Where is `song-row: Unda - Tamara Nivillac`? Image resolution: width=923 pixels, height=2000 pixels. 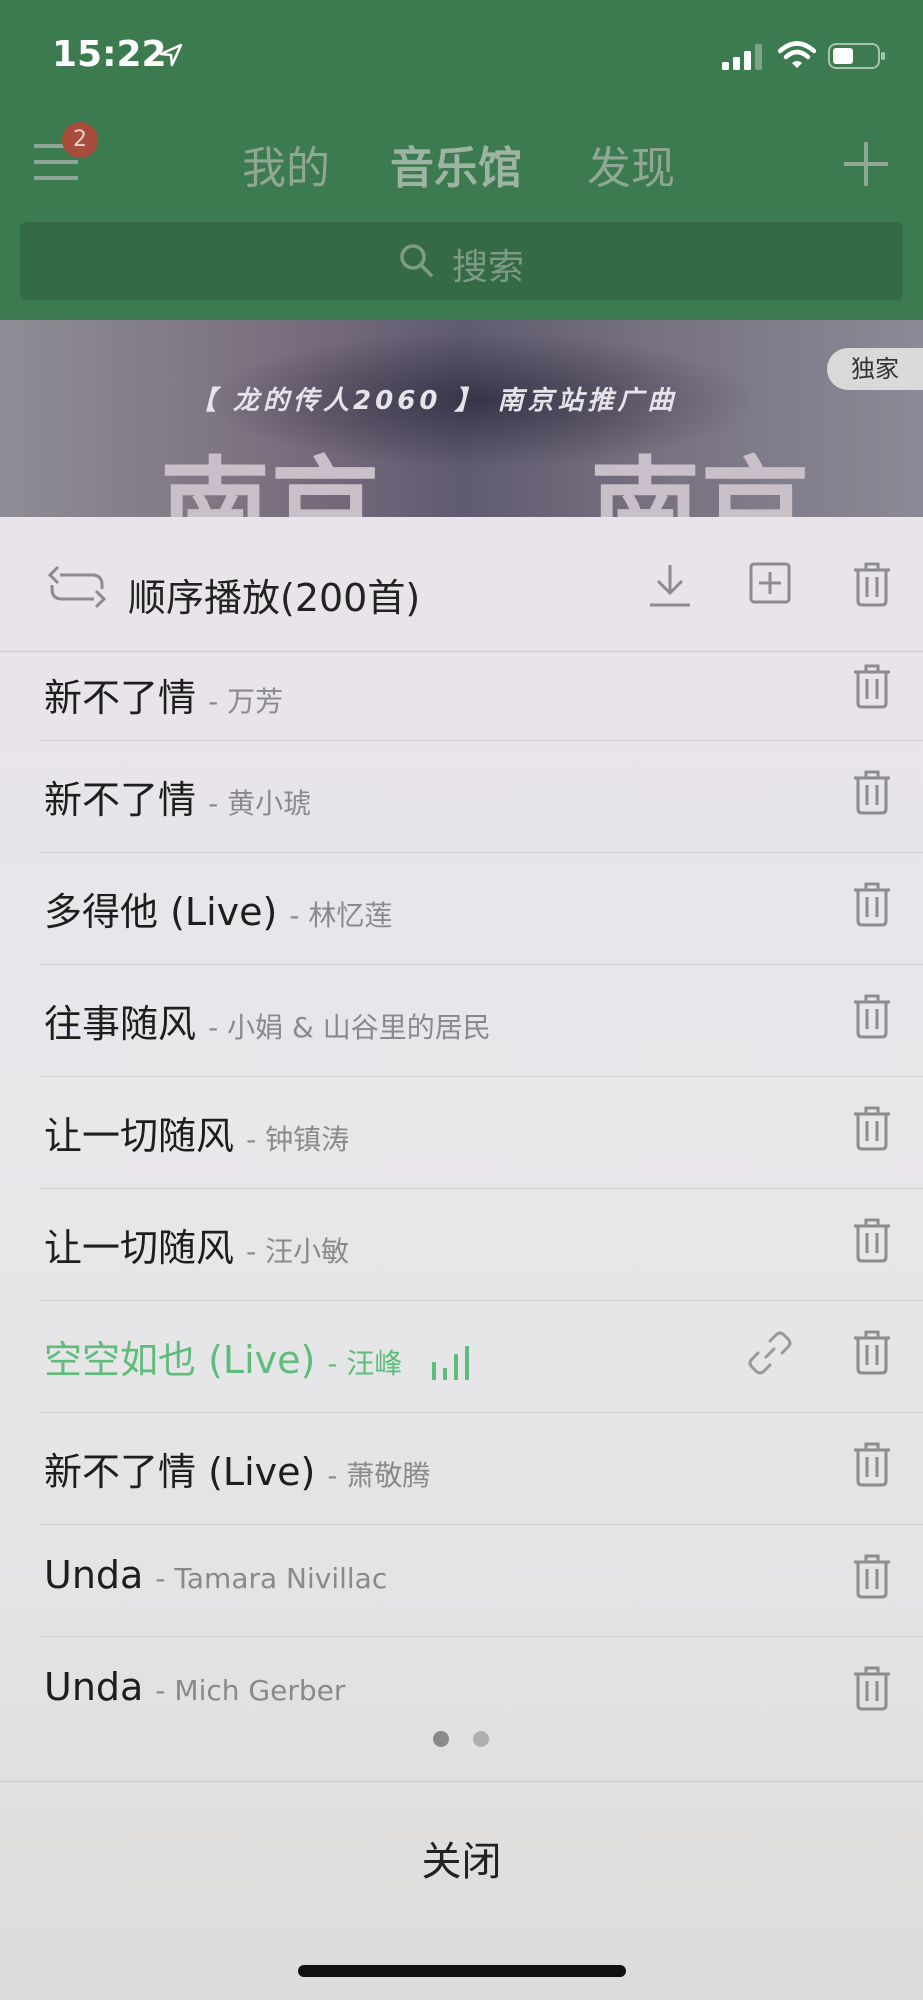
song-row: Unda - Tamara Nivillac is located at coordinates (461, 1581).